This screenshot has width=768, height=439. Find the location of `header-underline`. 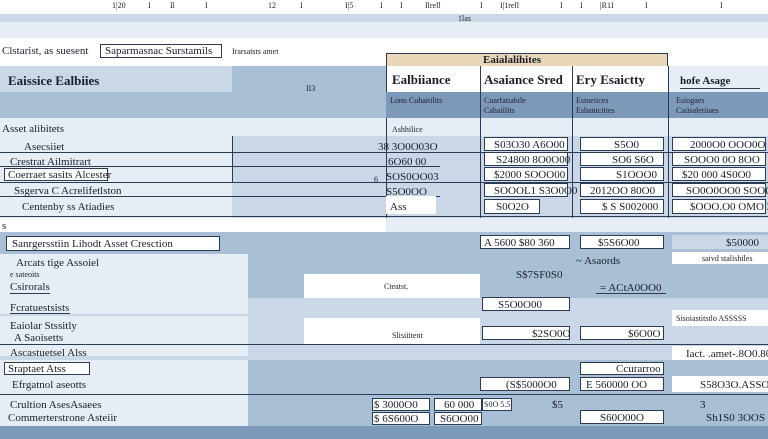

header-underline is located at coordinates (720, 88).